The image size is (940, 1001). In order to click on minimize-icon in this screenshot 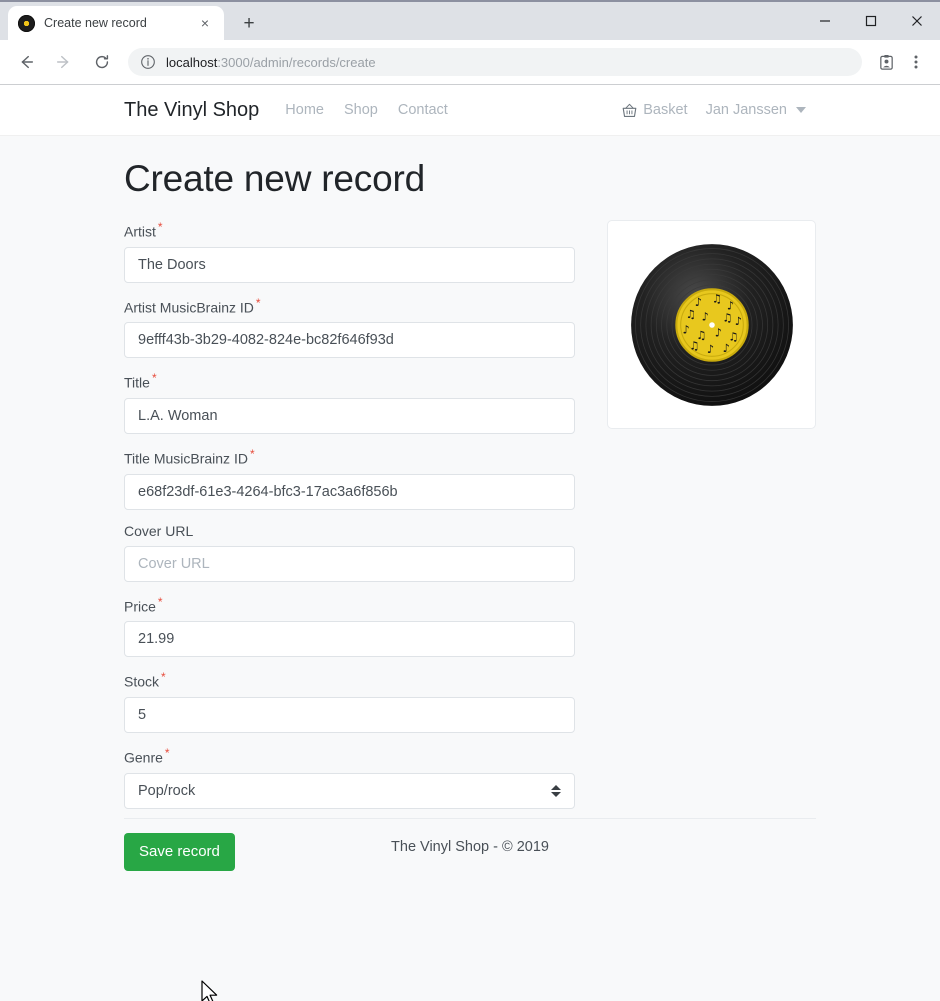, I will do `click(825, 21)`.